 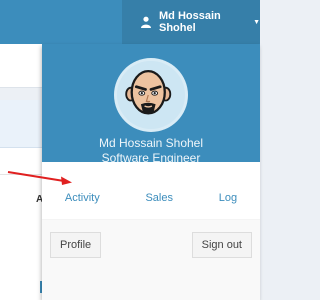 What do you see at coordinates (39, 178) in the screenshot?
I see `annotation-arrow-icon` at bounding box center [39, 178].